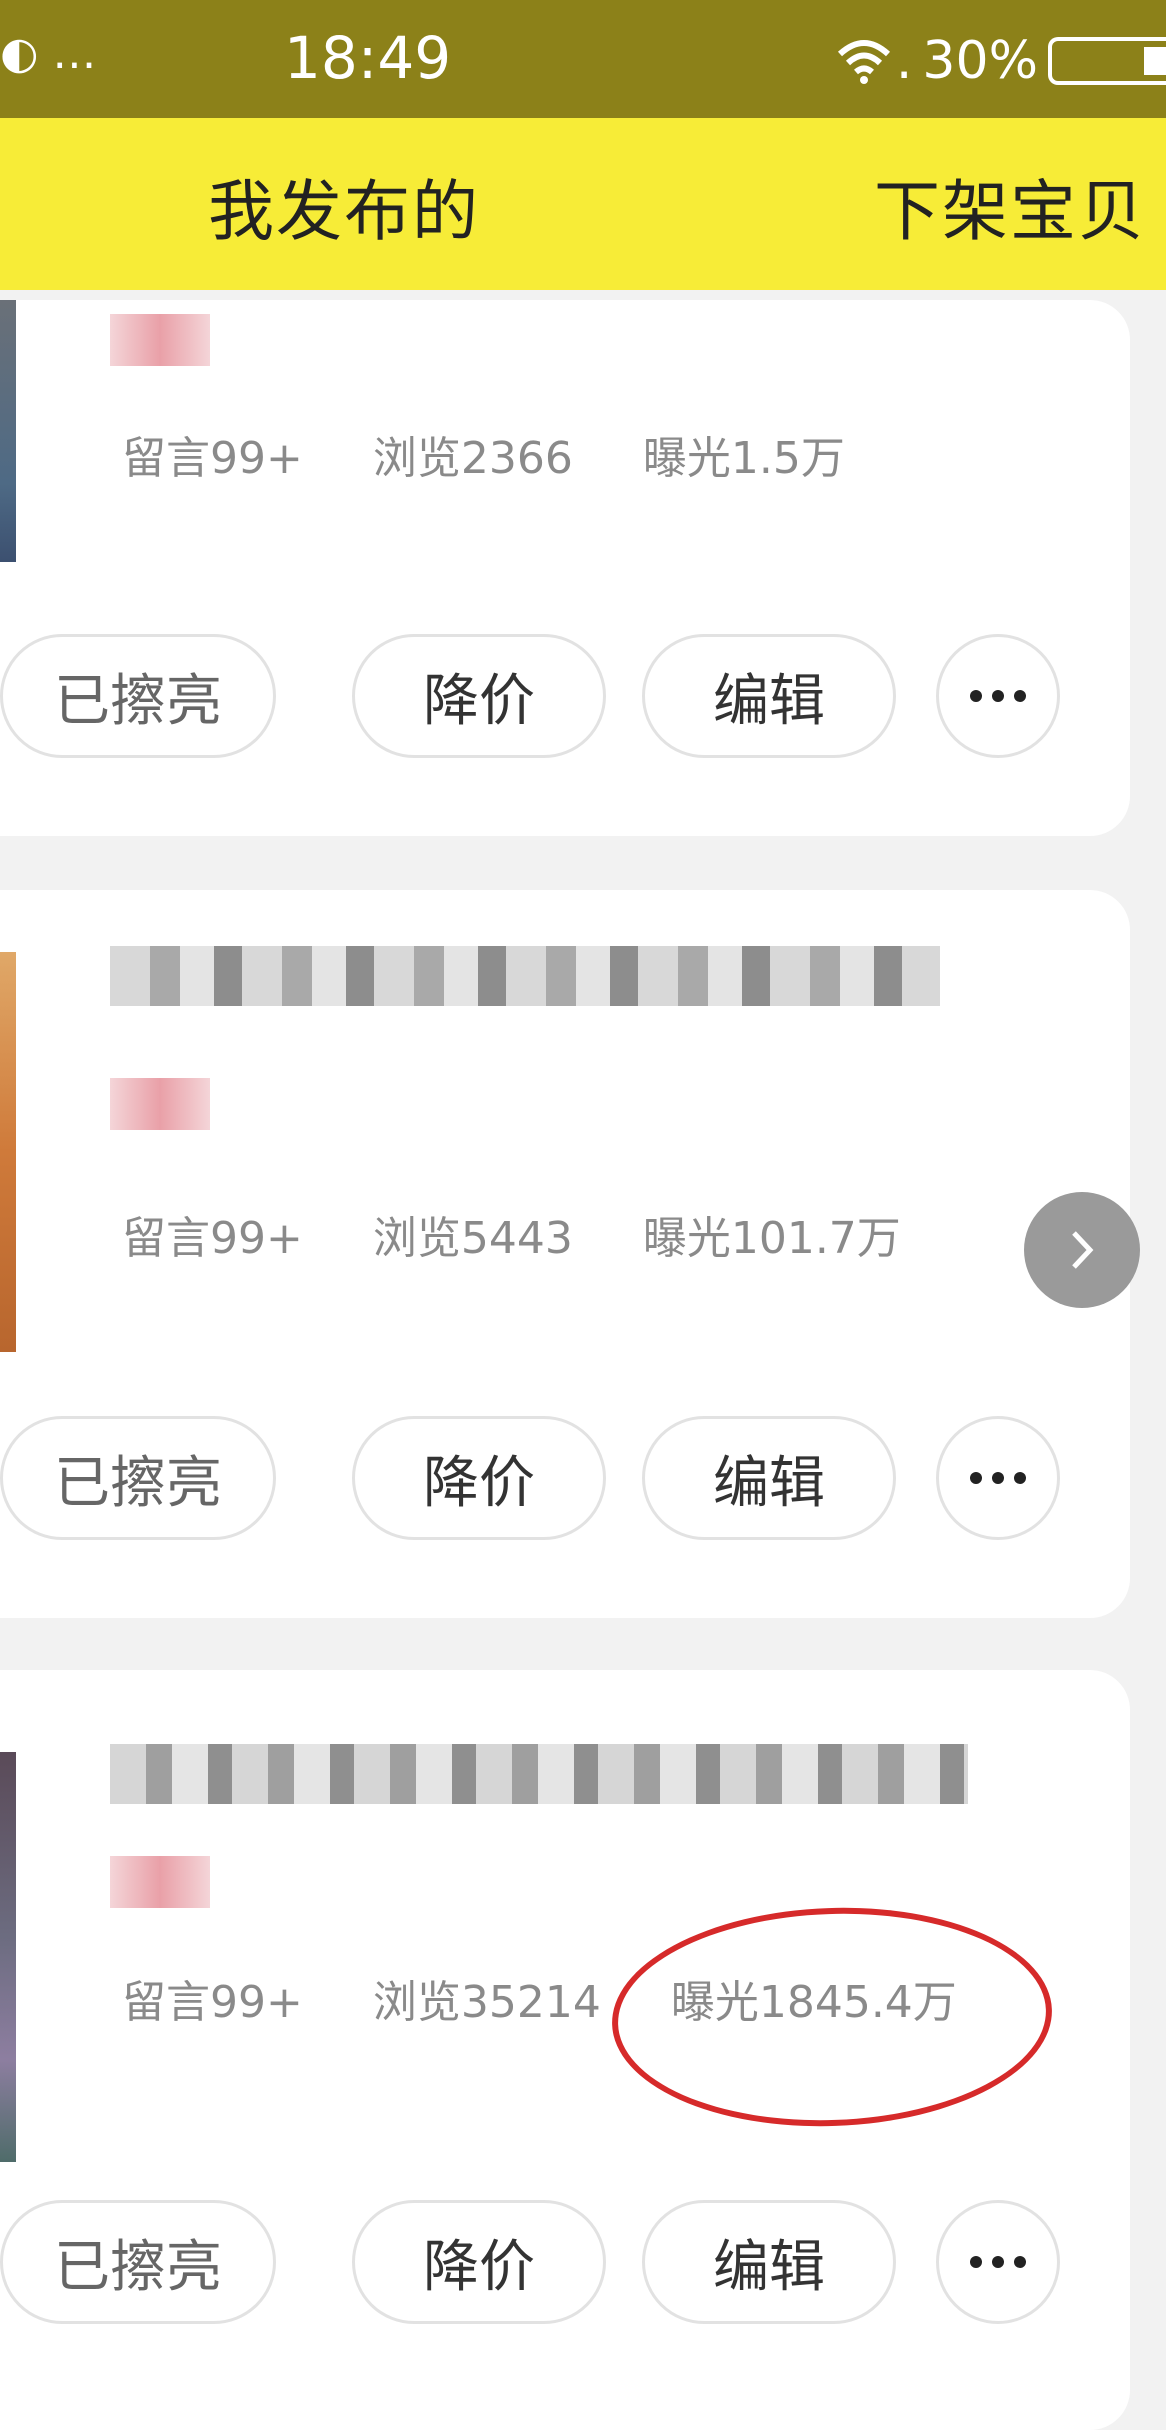 This screenshot has height=2430, width=1166. I want to click on delisted-items-tab: 下架宝贝, so click(1010, 206).